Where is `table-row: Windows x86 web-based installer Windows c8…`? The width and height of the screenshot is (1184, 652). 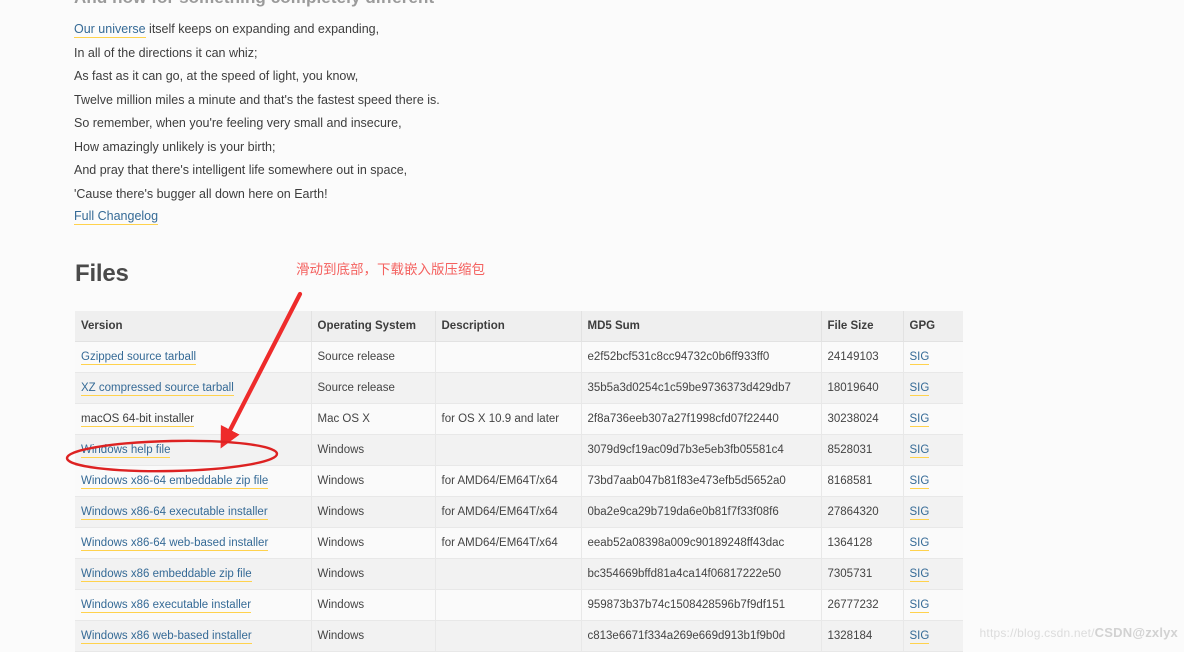 table-row: Windows x86 web-based installer Windows c8… is located at coordinates (519, 636).